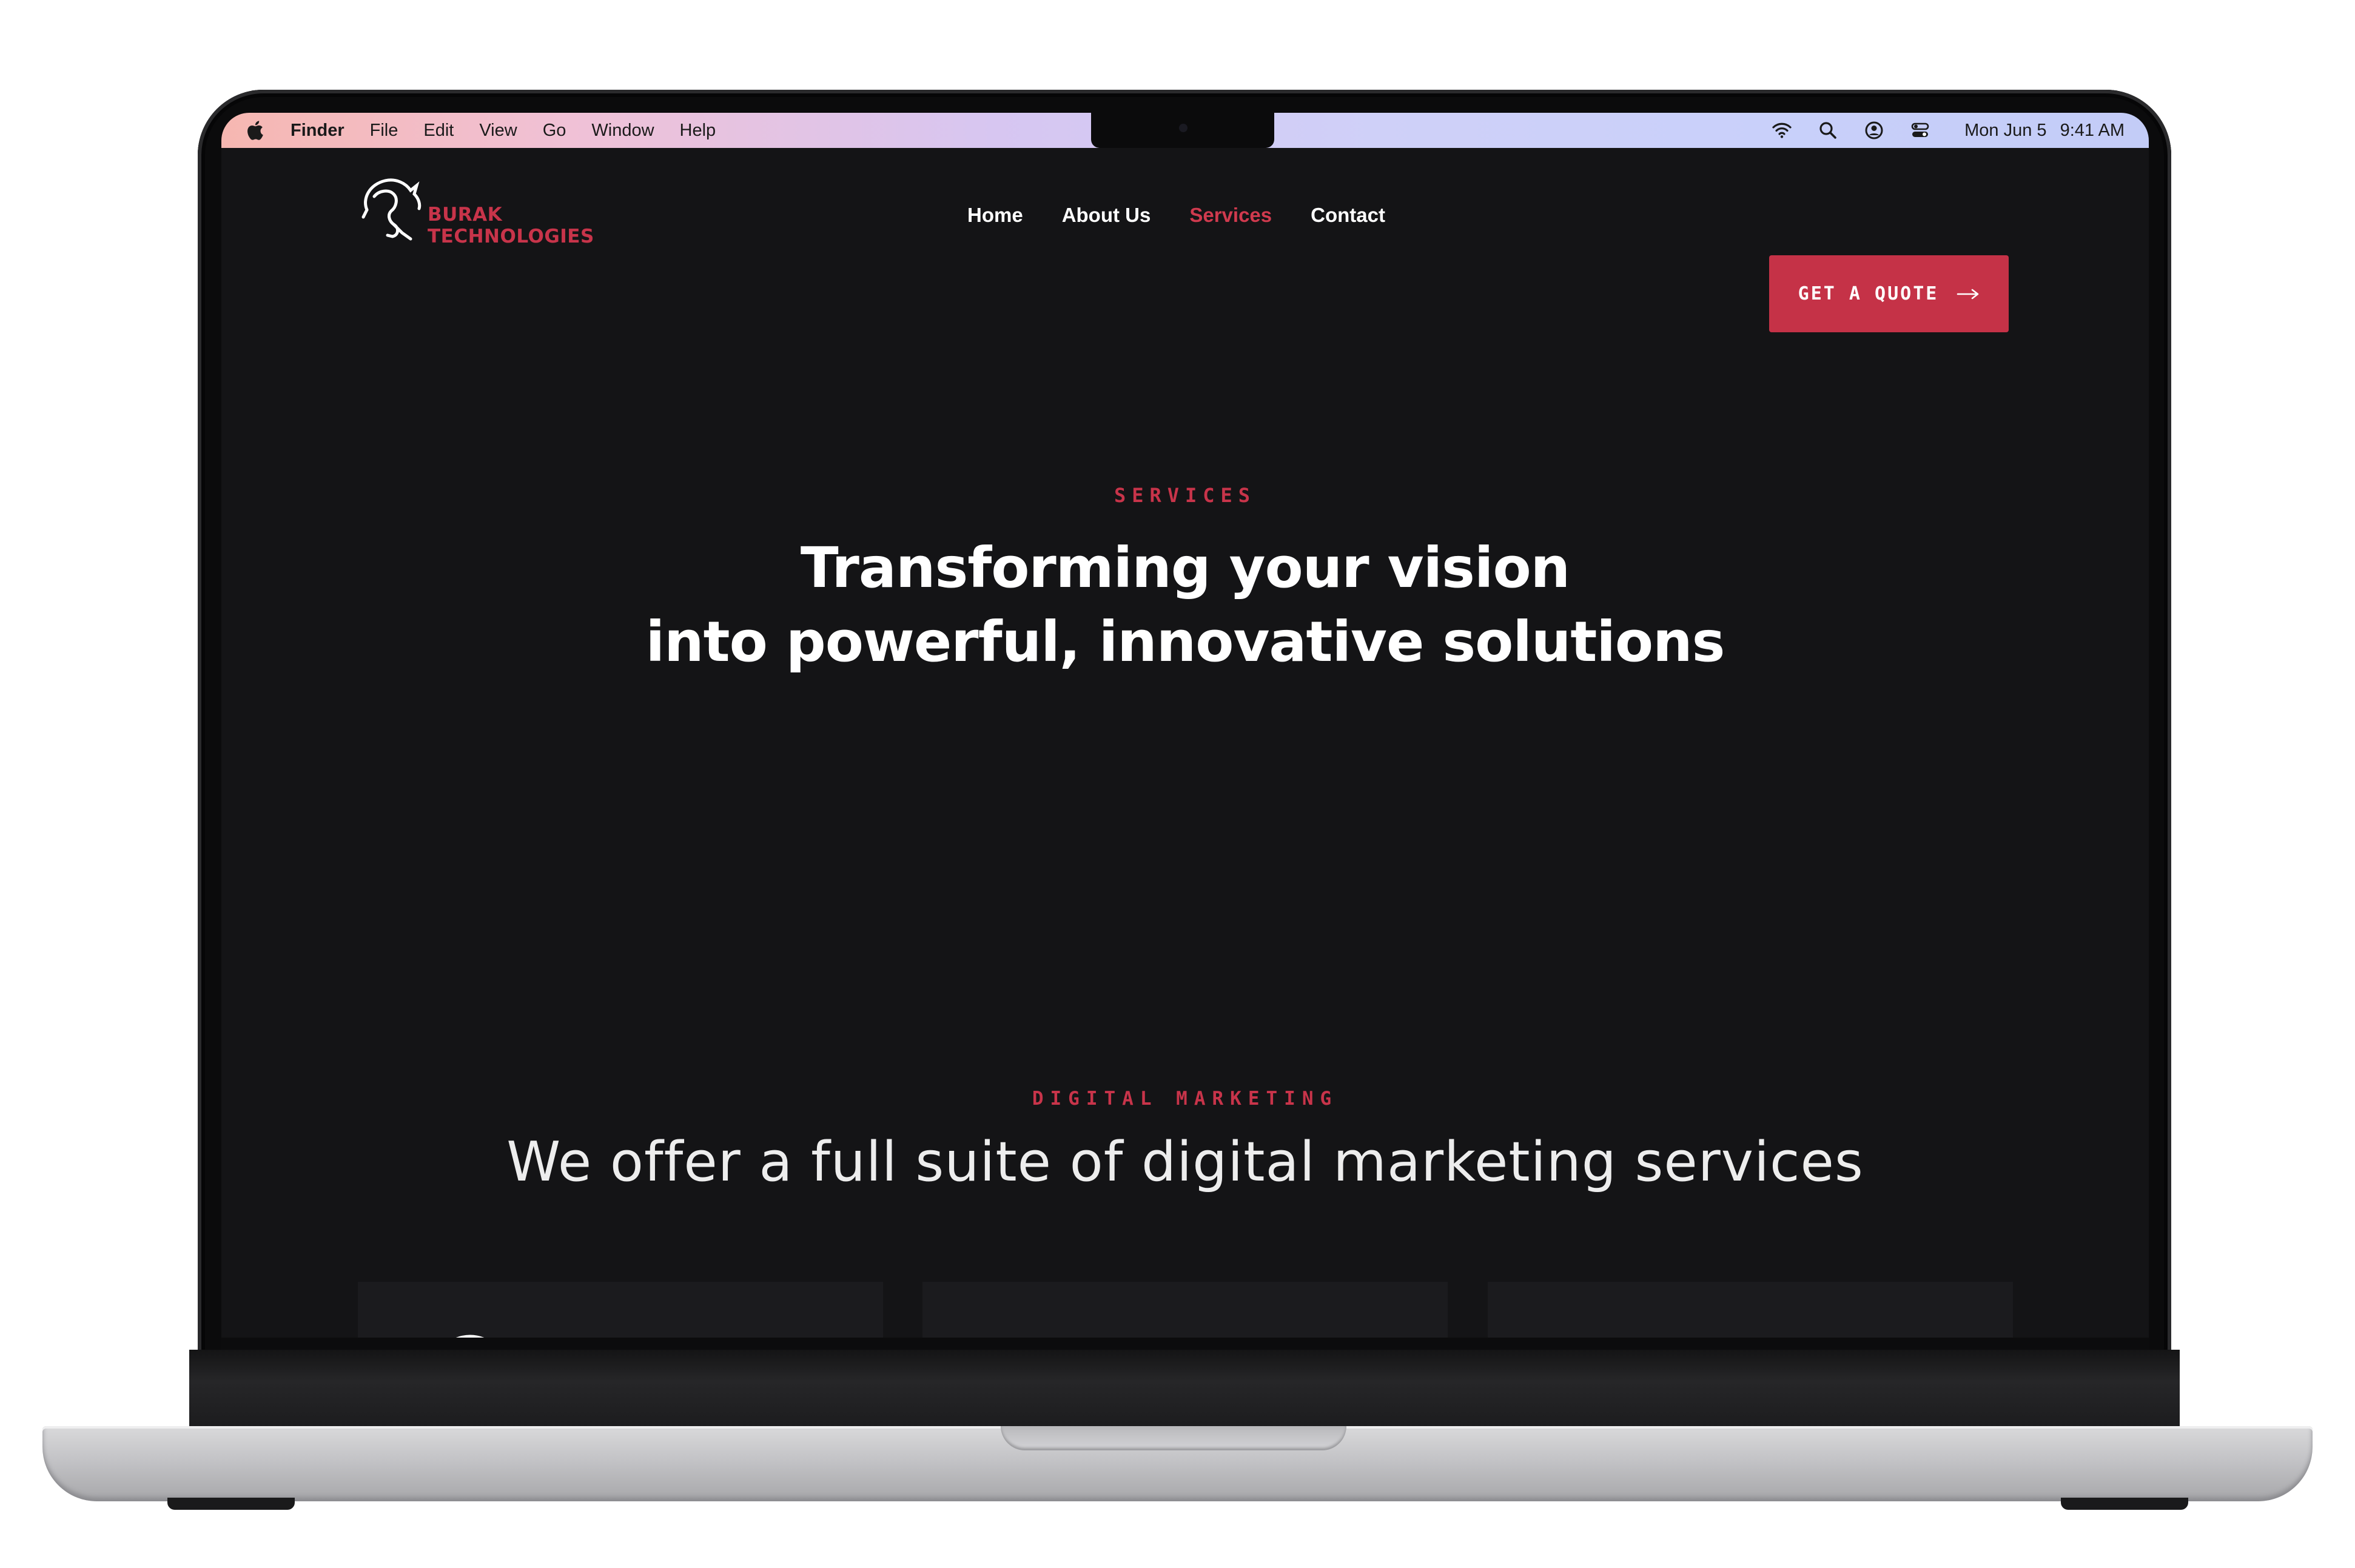  What do you see at coordinates (231, 1504) in the screenshot?
I see `laptop-foot-left` at bounding box center [231, 1504].